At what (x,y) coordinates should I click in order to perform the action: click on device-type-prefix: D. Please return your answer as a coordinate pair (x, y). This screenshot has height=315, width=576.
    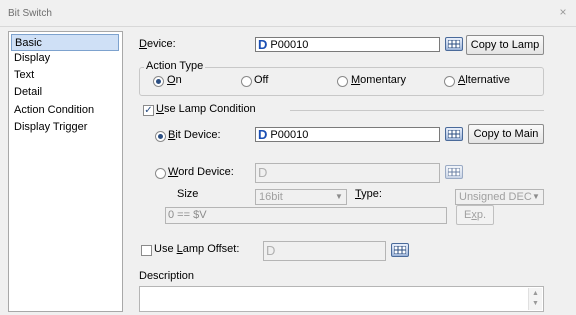
    Looking at the image, I should click on (263, 44).